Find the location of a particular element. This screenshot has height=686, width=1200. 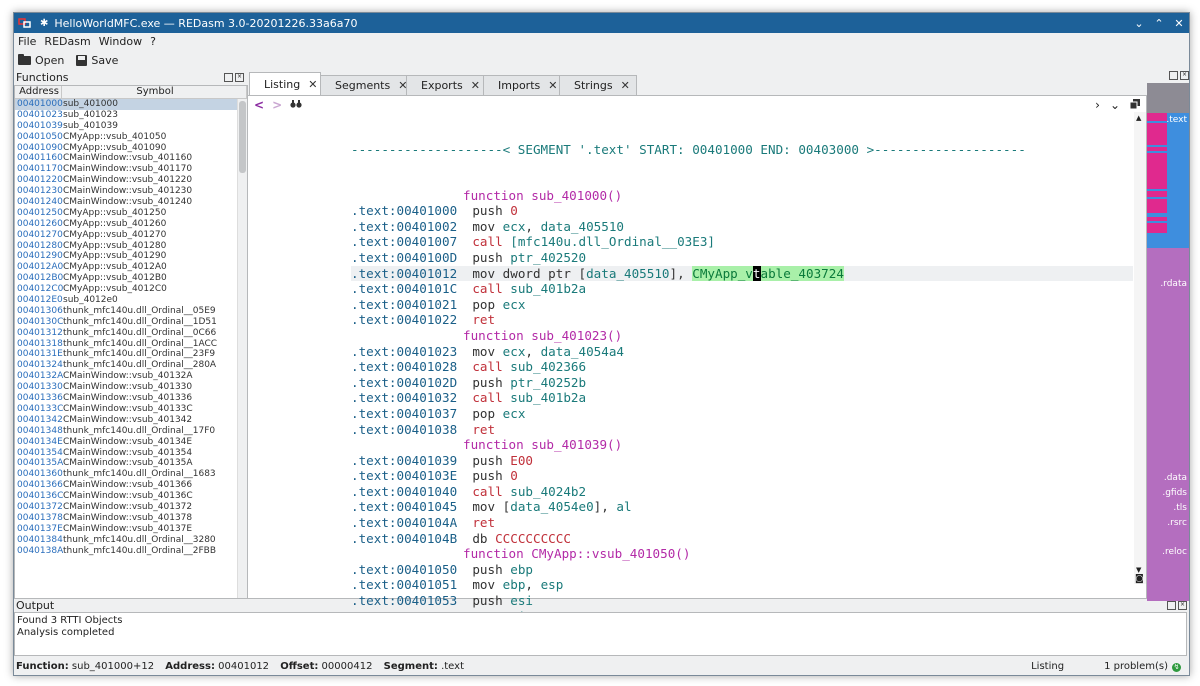

function-row: 00401330 CMainWindow::vsub_401330 is located at coordinates (126, 387).